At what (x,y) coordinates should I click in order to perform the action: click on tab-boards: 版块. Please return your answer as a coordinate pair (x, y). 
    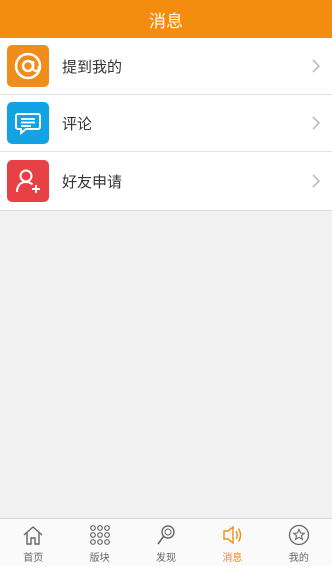
    Looking at the image, I should click on (99, 542).